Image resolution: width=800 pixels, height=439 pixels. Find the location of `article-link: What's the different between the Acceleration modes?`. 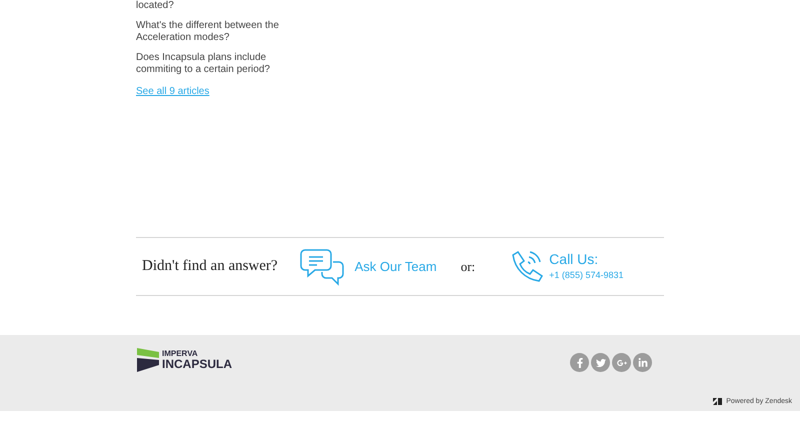

article-link: What's the different between the Acceleration modes? is located at coordinates (211, 32).